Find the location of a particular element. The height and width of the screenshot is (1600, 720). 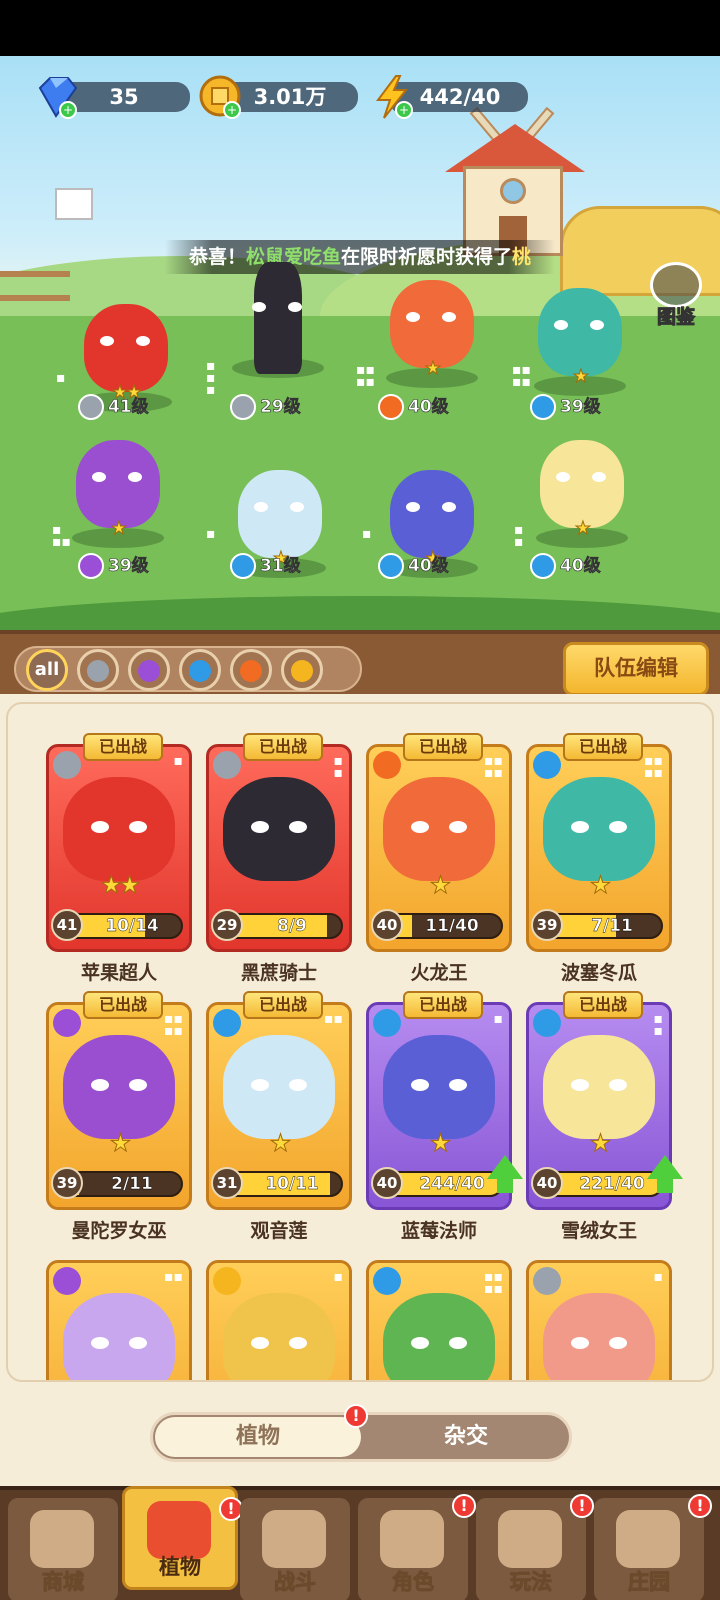

card-progress-text: 2/11 is located at coordinates (132, 1184).